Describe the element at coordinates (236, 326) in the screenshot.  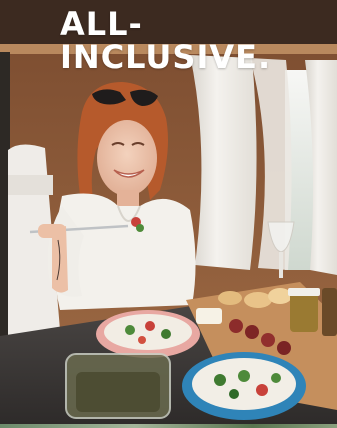
I see `salami` at that location.